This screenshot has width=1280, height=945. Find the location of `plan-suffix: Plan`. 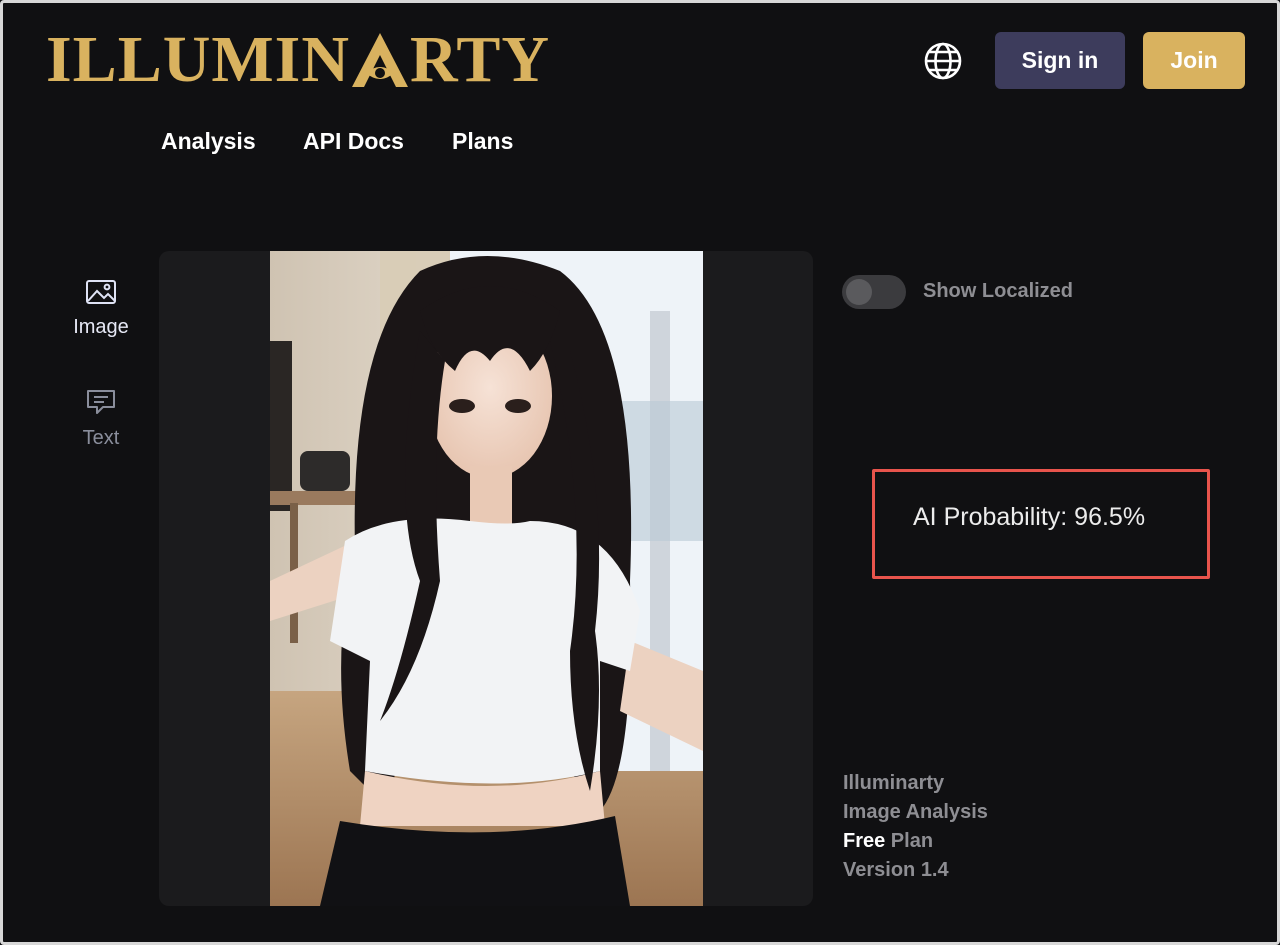

plan-suffix: Plan is located at coordinates (909, 841).